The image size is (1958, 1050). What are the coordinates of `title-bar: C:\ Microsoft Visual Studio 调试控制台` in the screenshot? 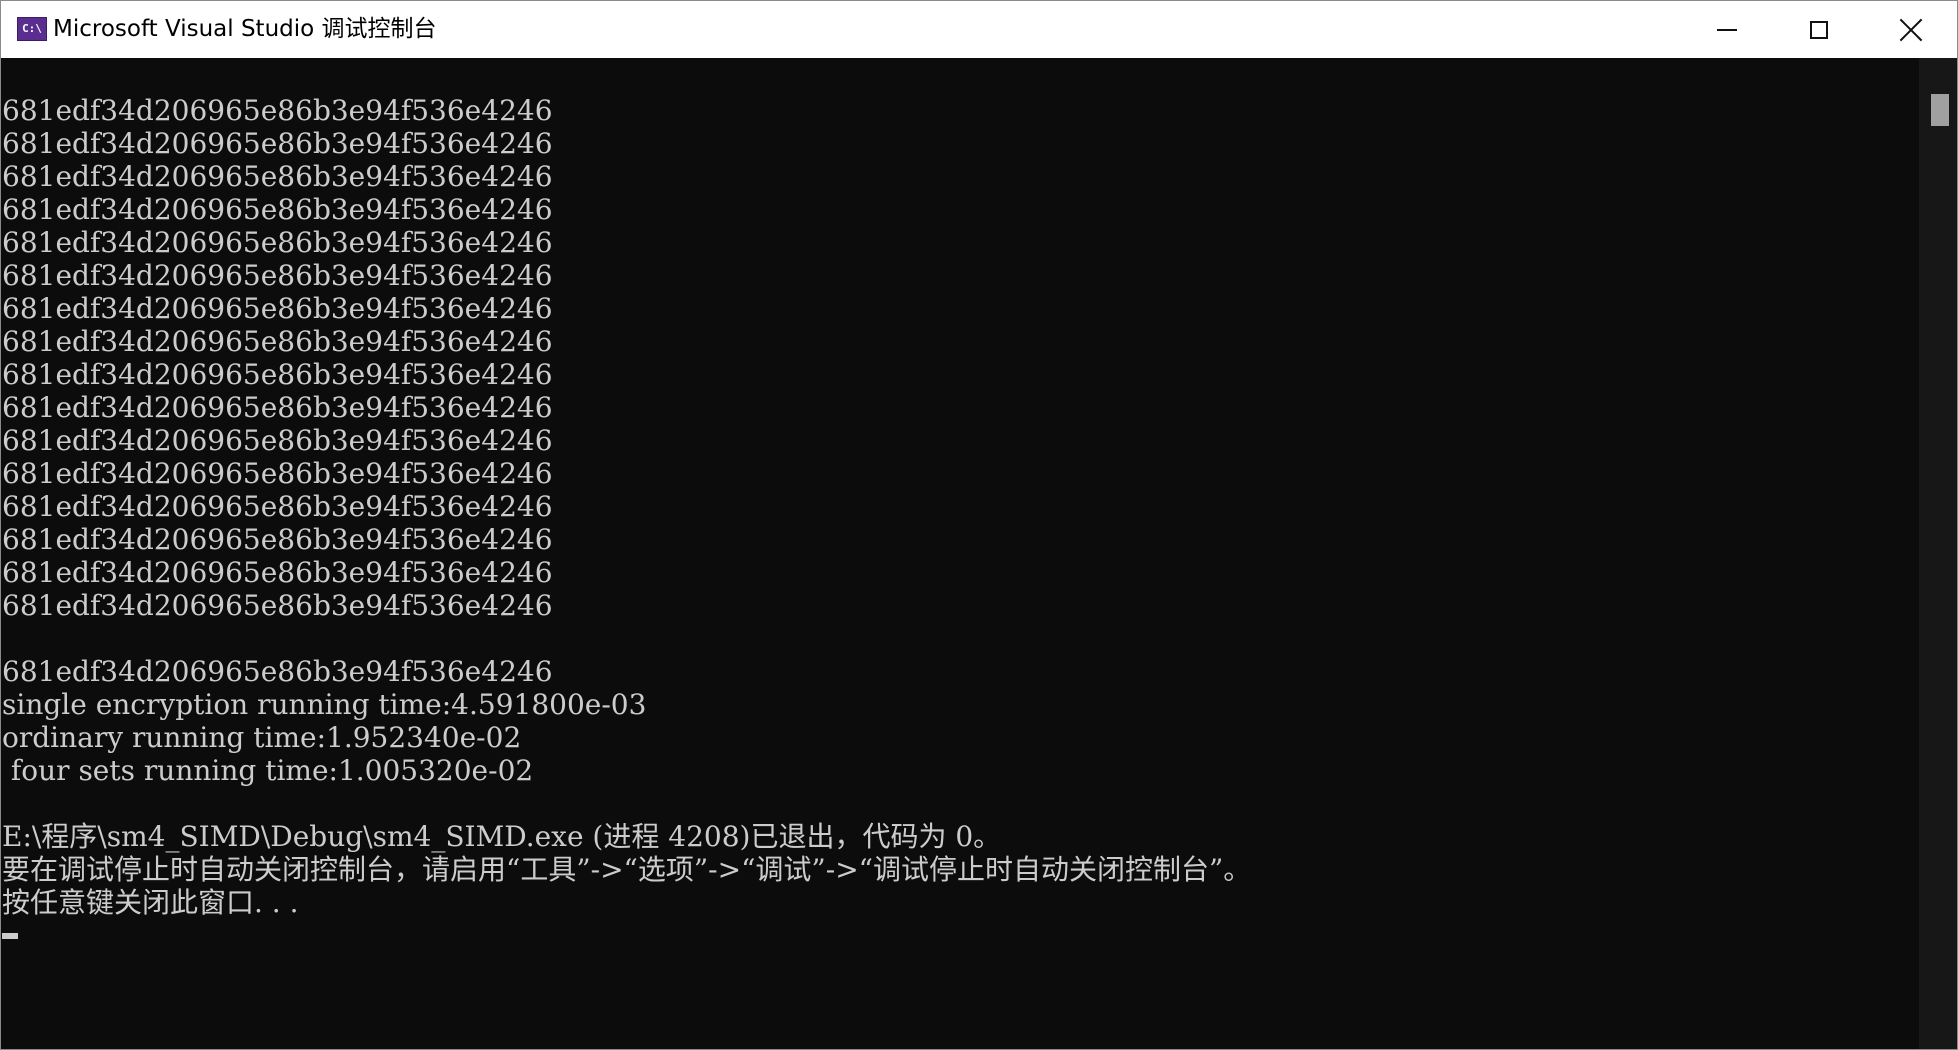 It's located at (979, 29).